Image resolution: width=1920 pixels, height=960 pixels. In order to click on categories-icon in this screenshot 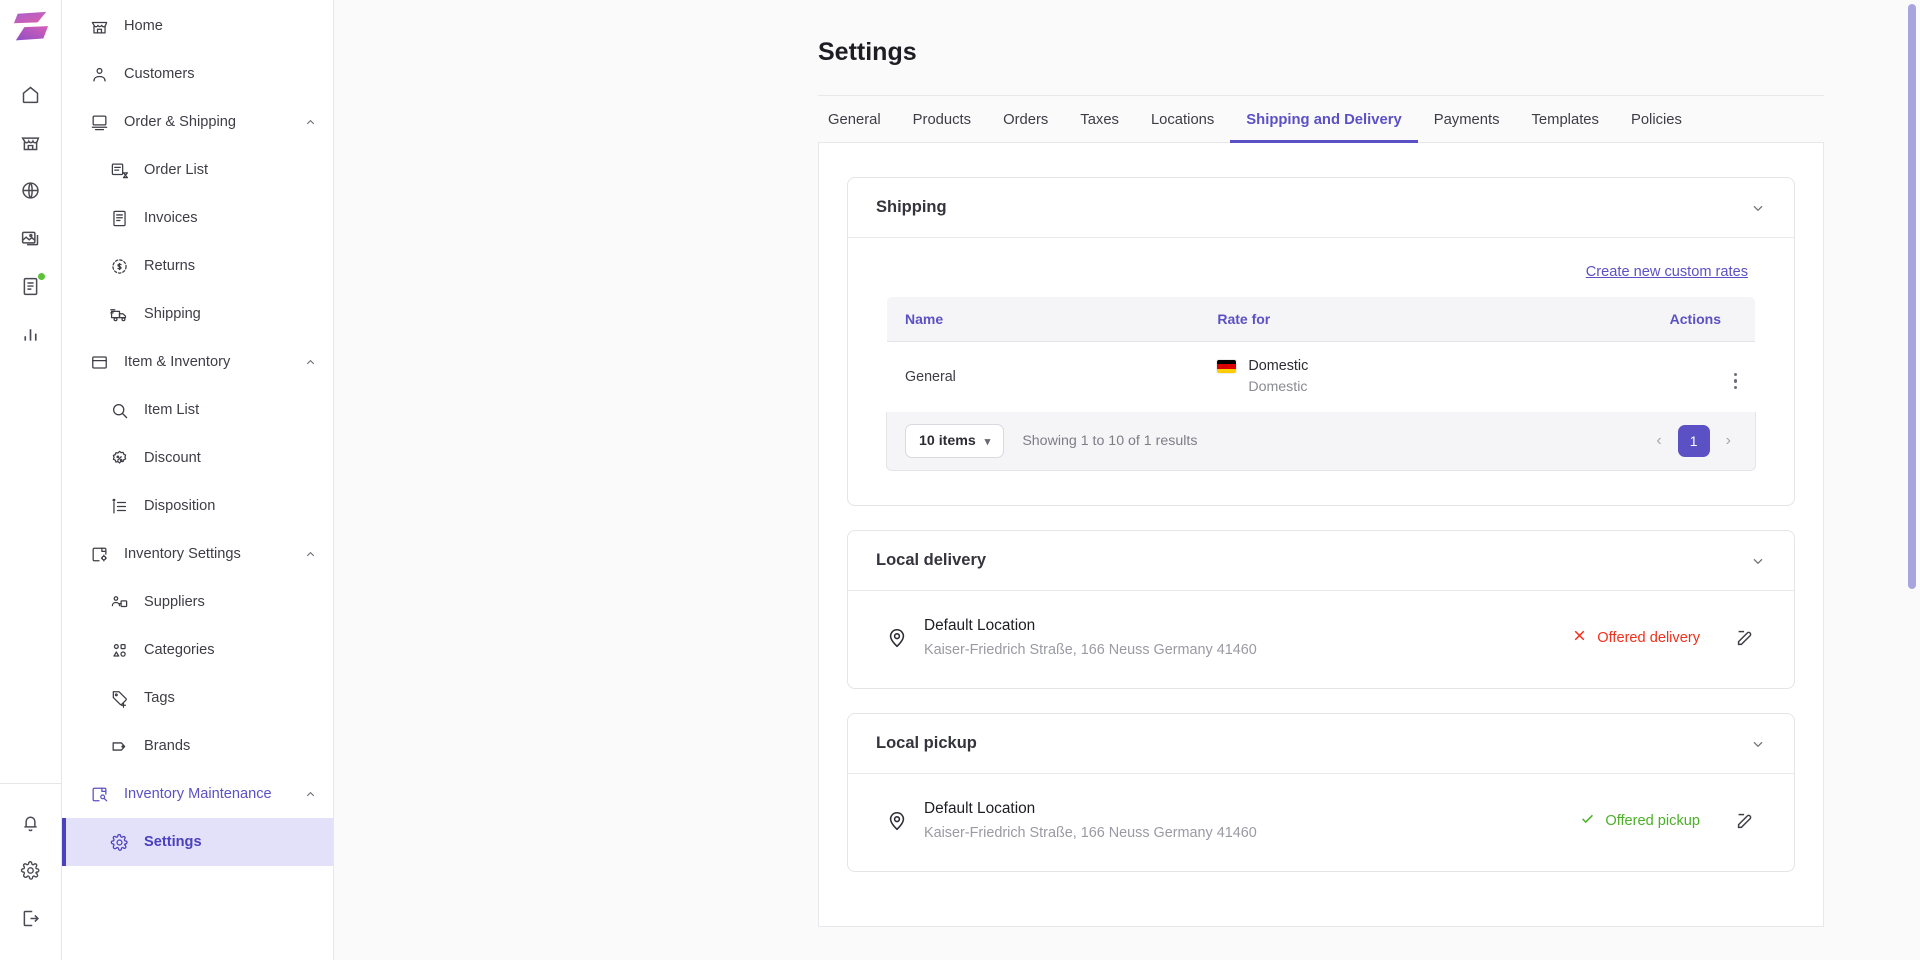, I will do `click(119, 650)`.